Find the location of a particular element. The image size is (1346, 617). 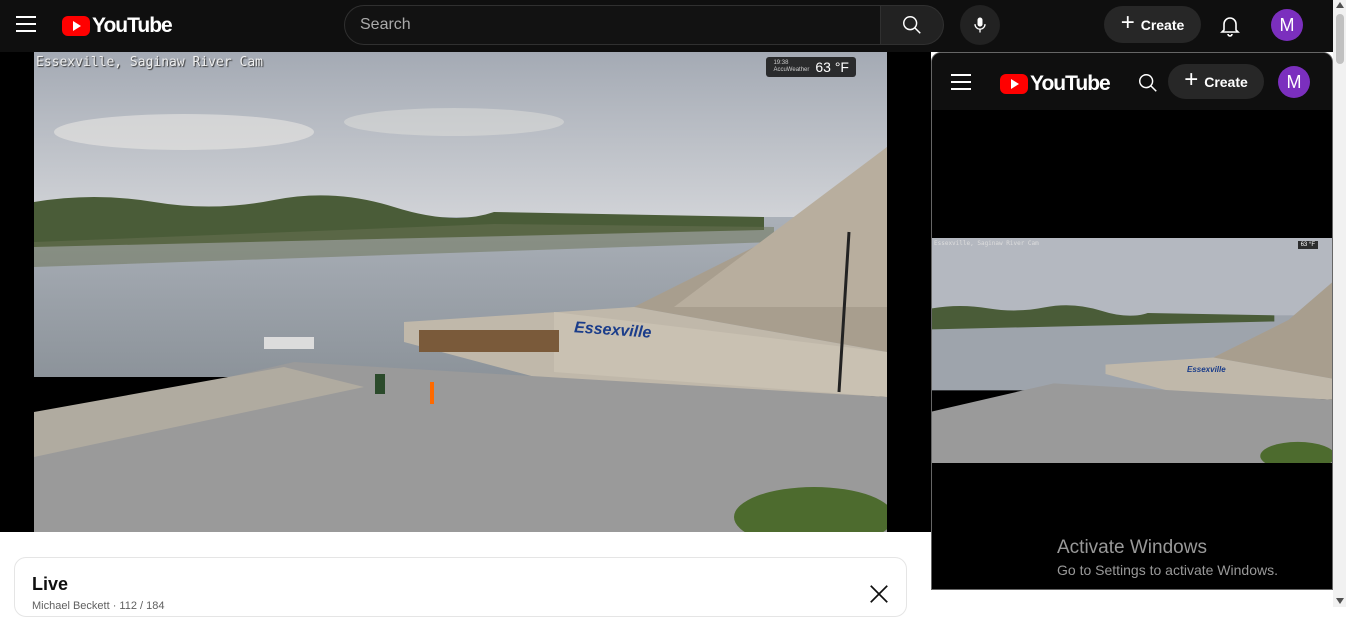

weather-brand: AccuWeather is located at coordinates (791, 70).